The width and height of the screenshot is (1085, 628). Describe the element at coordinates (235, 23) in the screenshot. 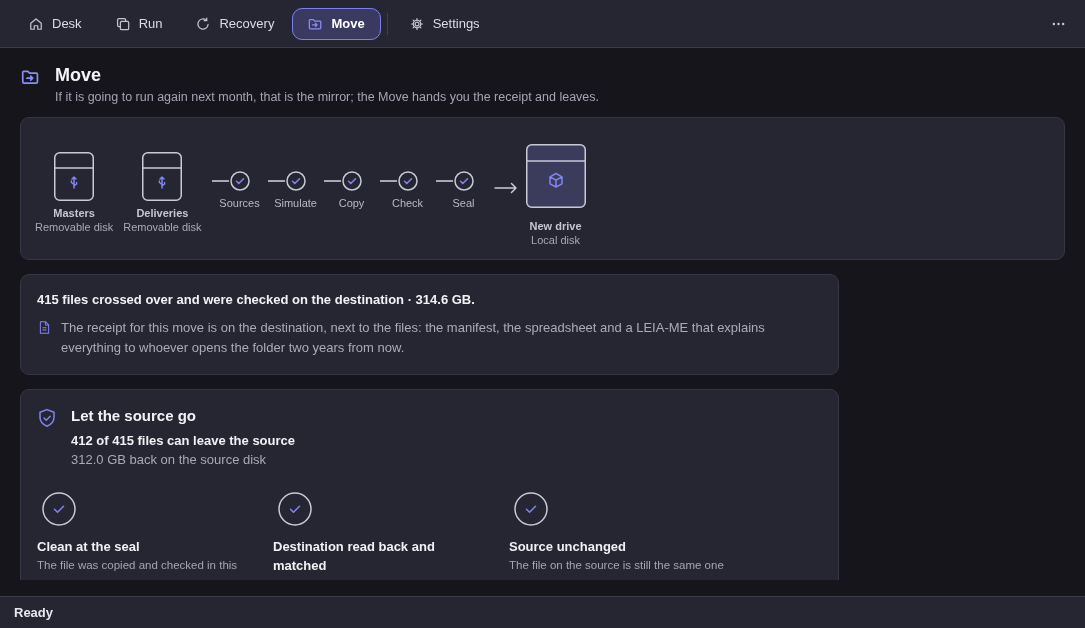

I see `nav-tab: Recovery` at that location.